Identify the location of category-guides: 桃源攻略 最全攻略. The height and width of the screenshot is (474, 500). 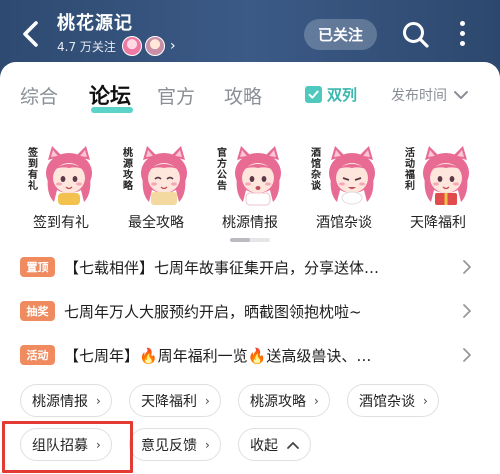
(156, 189).